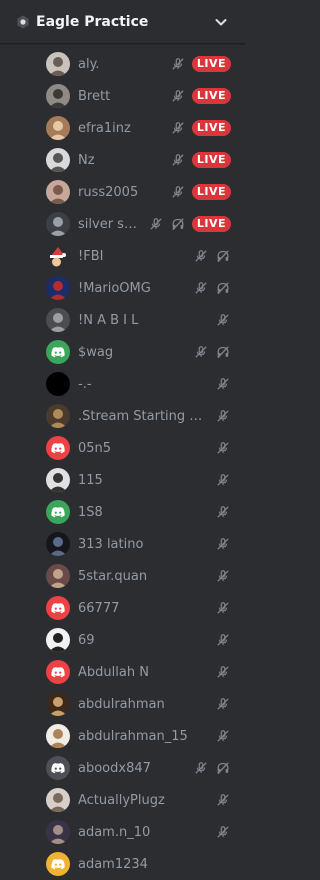  Describe the element at coordinates (104, 128) in the screenshot. I see `participant-name: efra1inz` at that location.